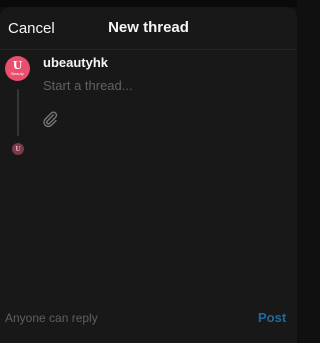 This screenshot has width=320, height=343. Describe the element at coordinates (272, 317) in the screenshot. I see `post-button: Post` at that location.